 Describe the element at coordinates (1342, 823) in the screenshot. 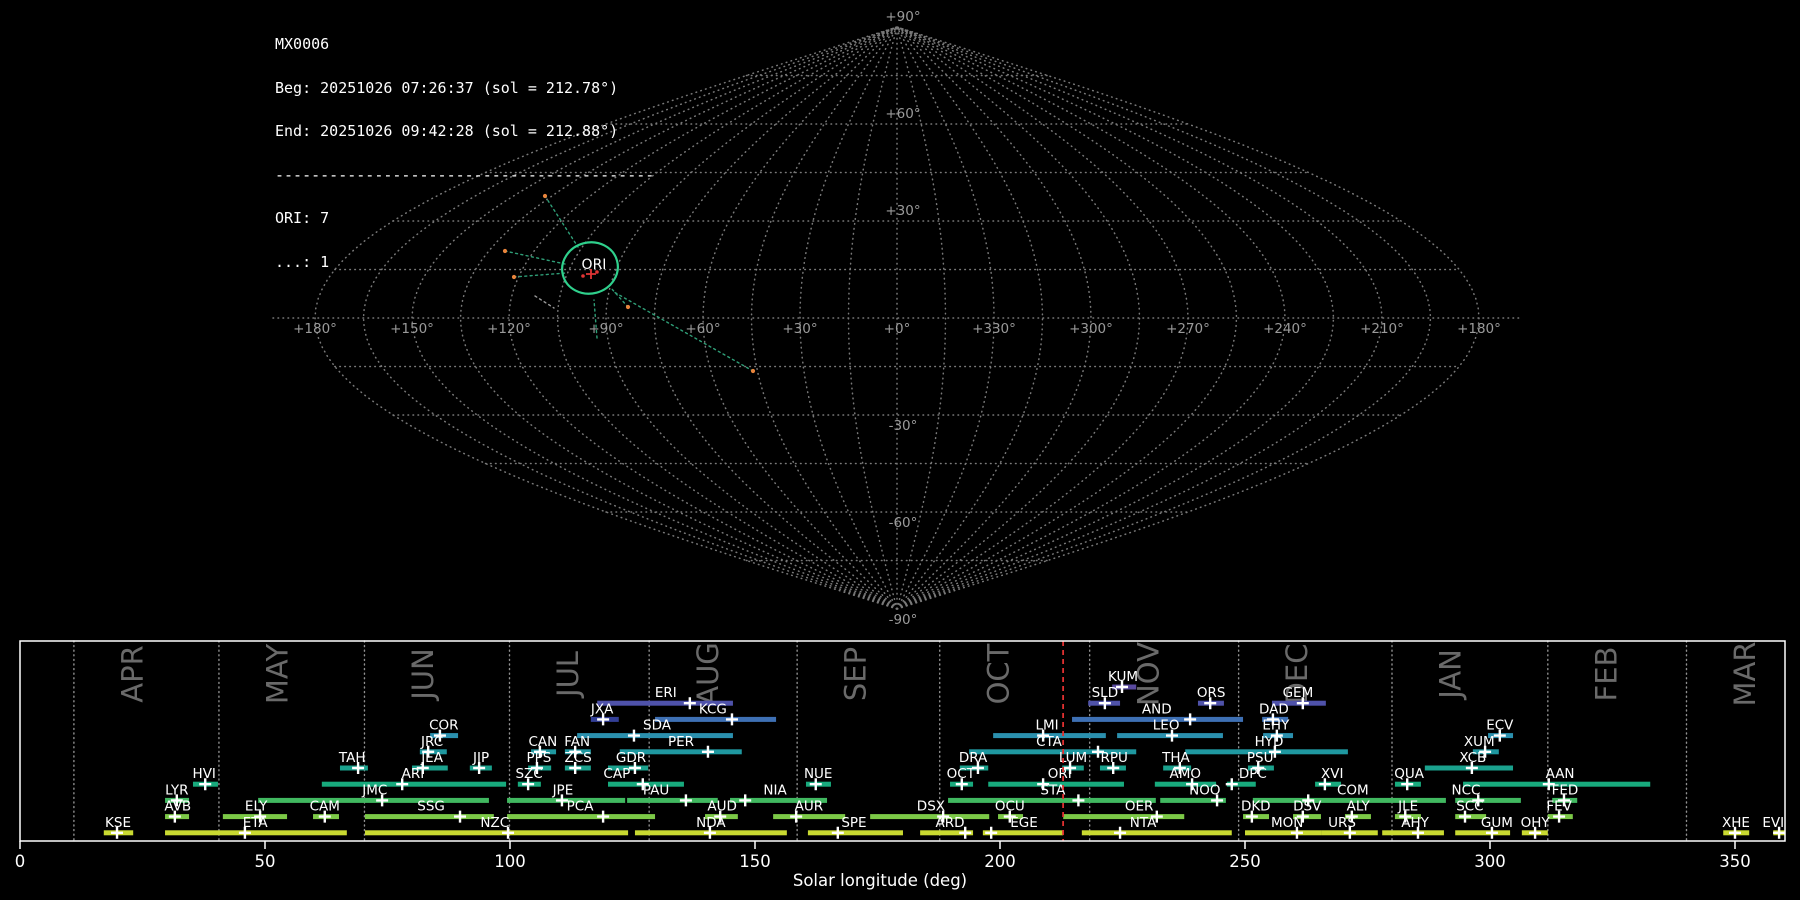

I see `shower-code-label: URS` at that location.